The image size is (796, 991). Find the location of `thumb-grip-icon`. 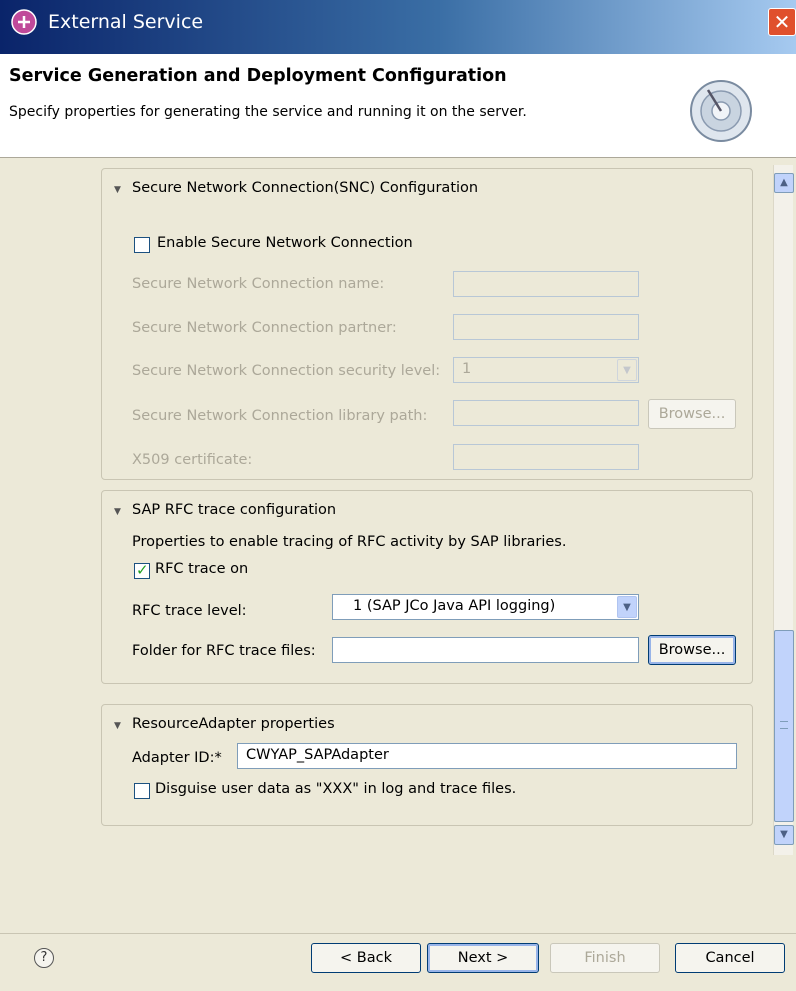

thumb-grip-icon is located at coordinates (784, 725).